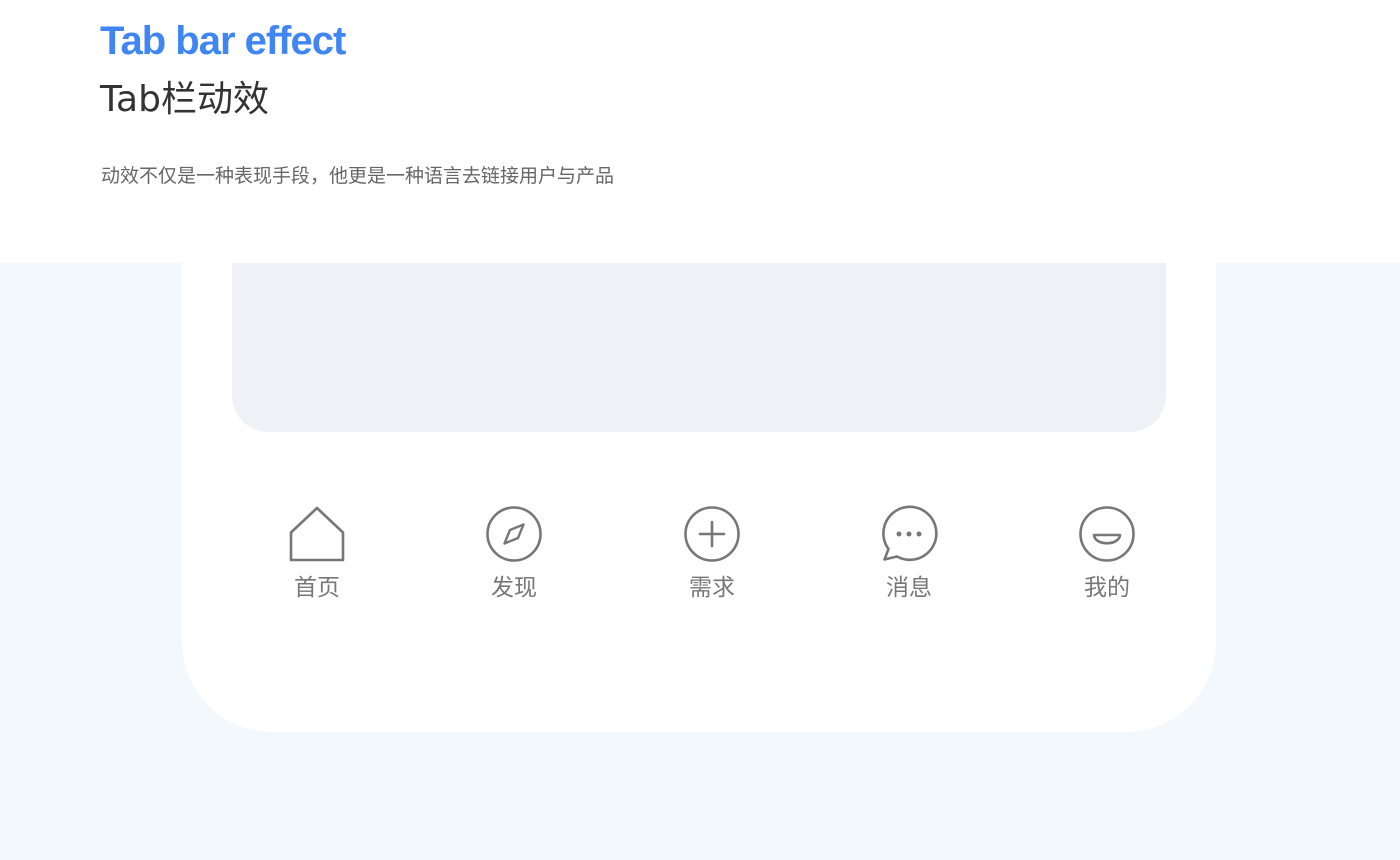 Image resolution: width=1400 pixels, height=860 pixels. I want to click on title-en: Tab bar effect, so click(223, 41).